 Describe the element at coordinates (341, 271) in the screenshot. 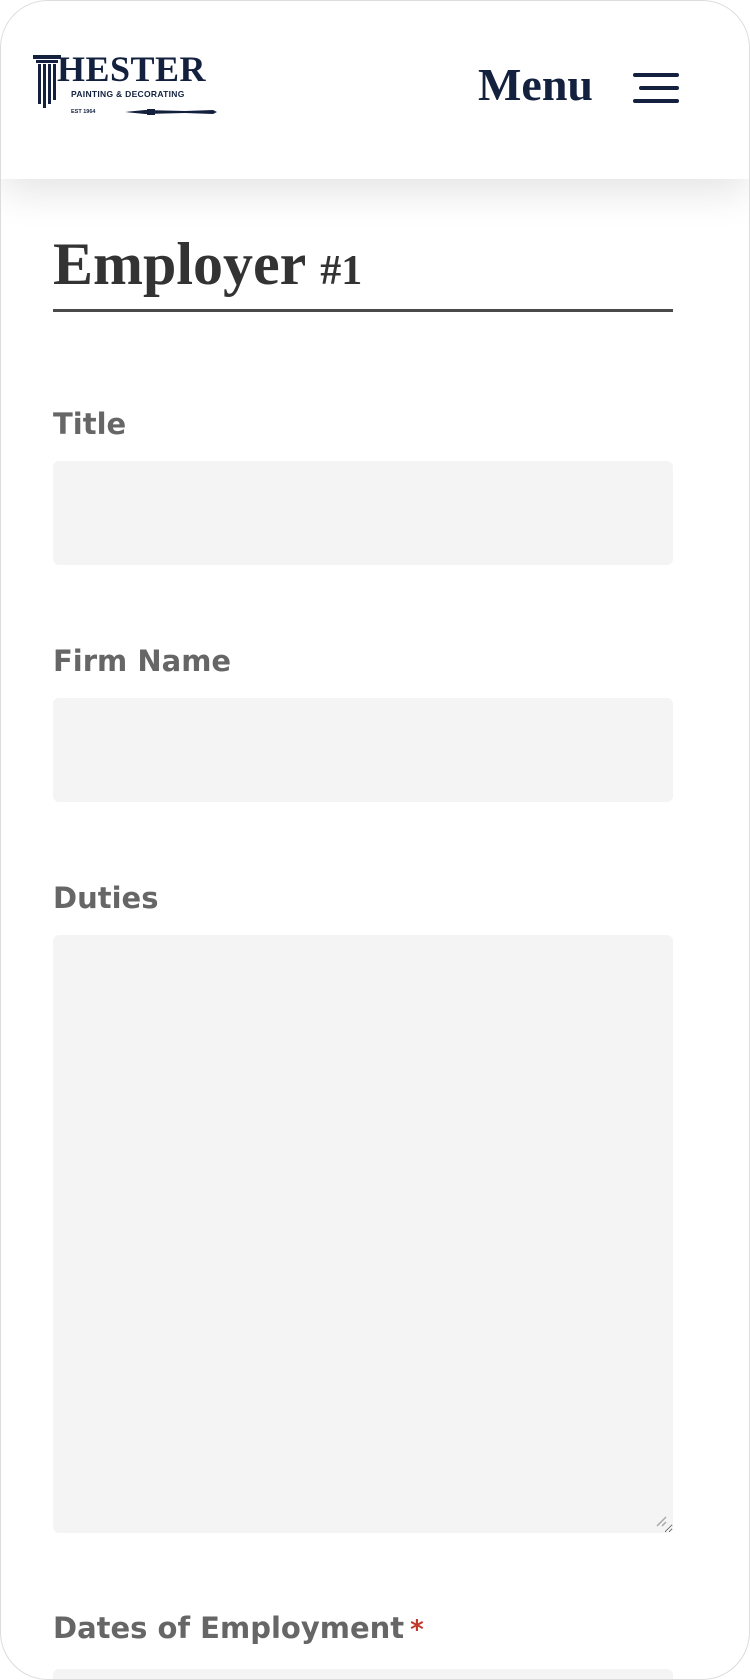

I see `section-number: #1` at that location.